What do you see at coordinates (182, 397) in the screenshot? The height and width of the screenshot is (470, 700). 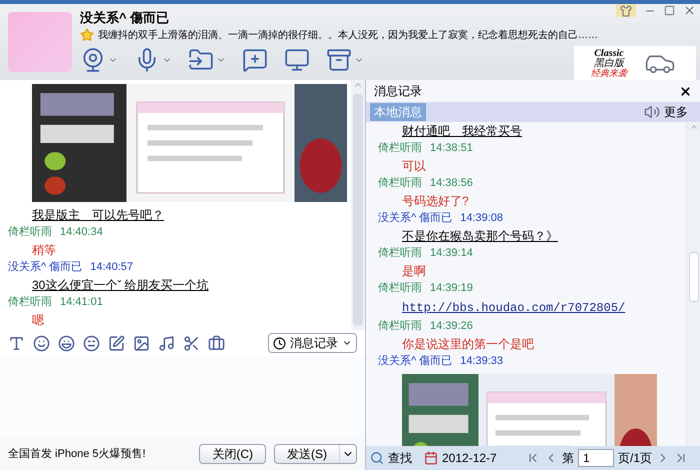 I see `message-input` at bounding box center [182, 397].